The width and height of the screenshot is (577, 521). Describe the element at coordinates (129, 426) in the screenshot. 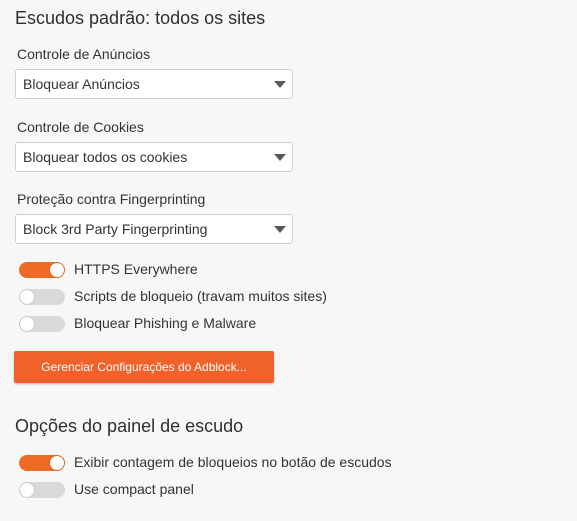

I see `shield-panel-options-title: Opções do painel de escudo` at that location.